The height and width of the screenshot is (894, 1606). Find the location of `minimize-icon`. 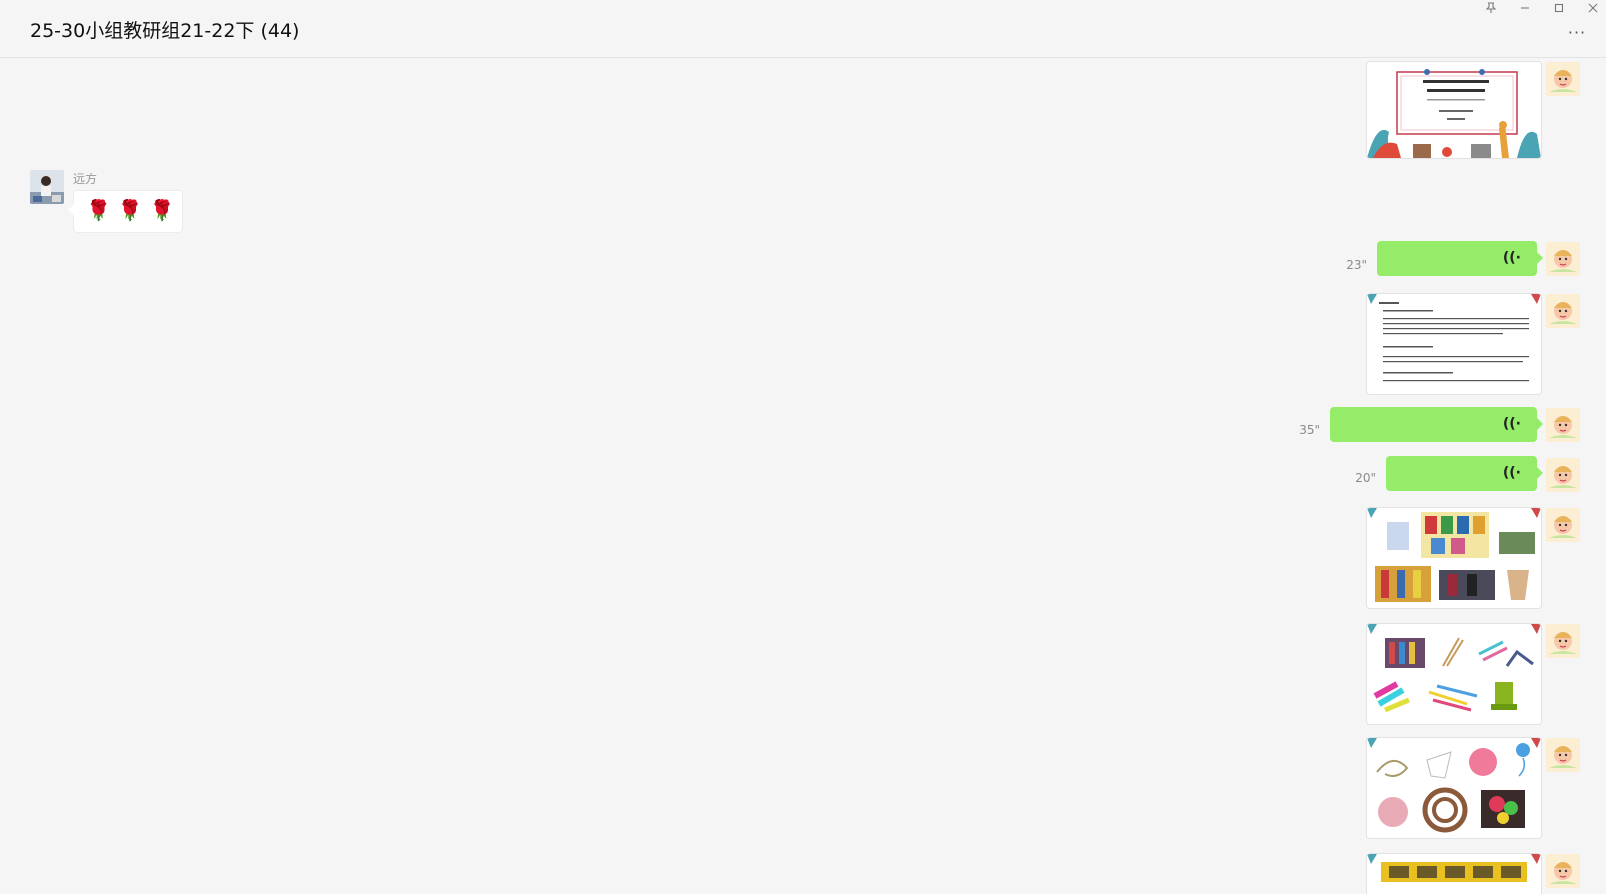

minimize-icon is located at coordinates (1525, 10).